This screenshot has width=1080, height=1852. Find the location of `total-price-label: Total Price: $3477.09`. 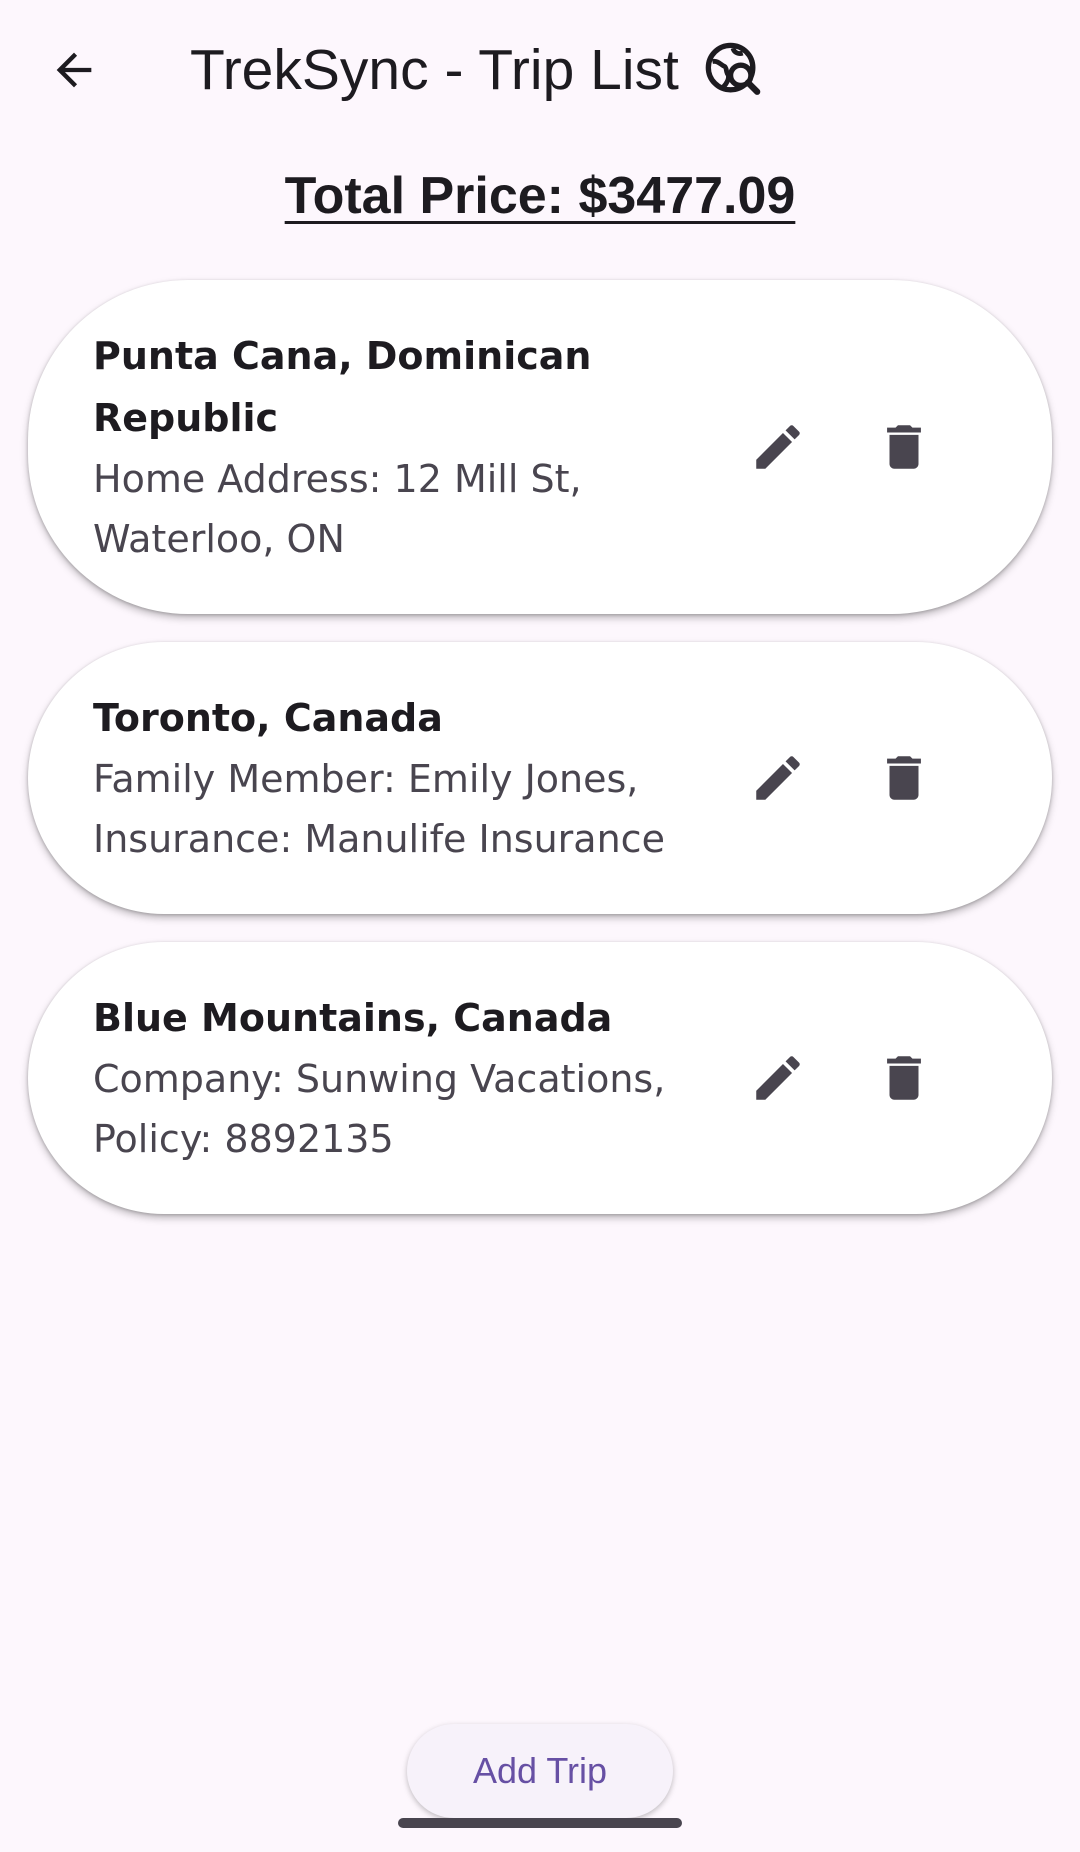

total-price-label: Total Price: $3477.09 is located at coordinates (540, 196).